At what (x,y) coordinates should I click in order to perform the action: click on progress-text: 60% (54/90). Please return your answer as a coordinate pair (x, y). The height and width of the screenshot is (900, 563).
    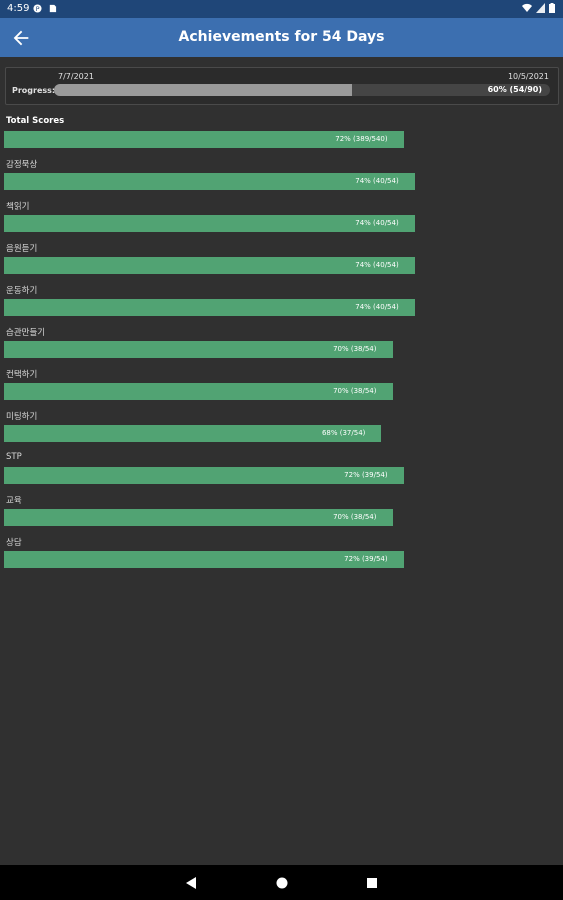
    Looking at the image, I should click on (514, 89).